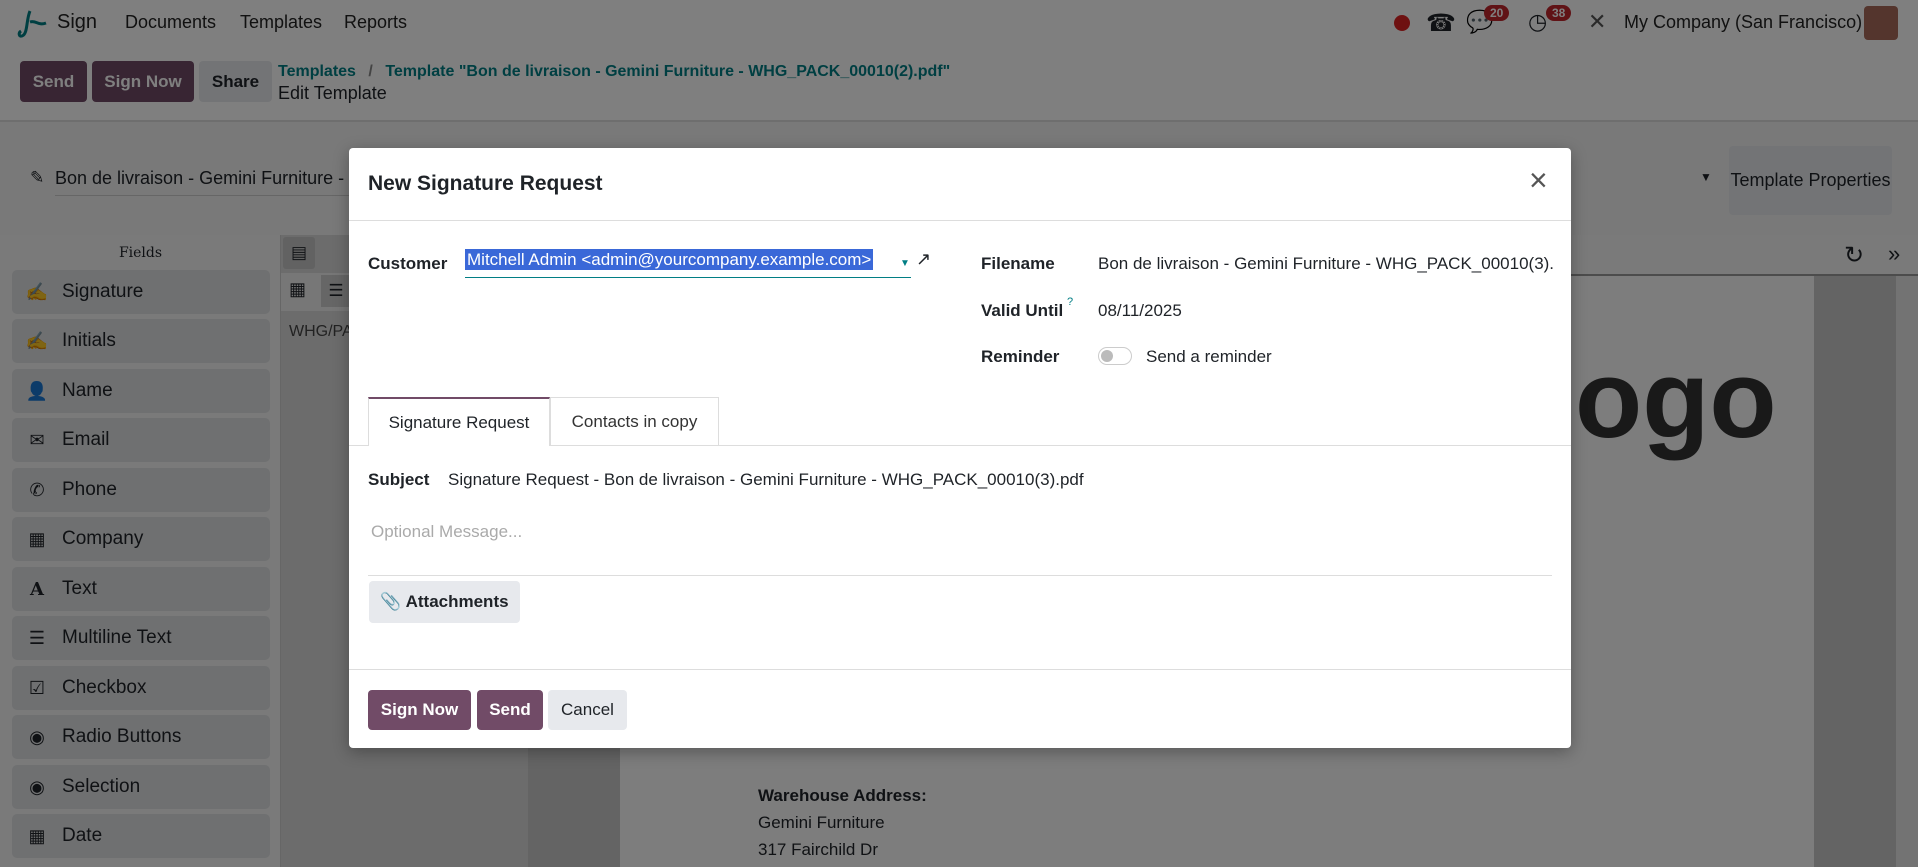  What do you see at coordinates (1209, 356) in the screenshot?
I see `reminder-text: Send a reminder` at bounding box center [1209, 356].